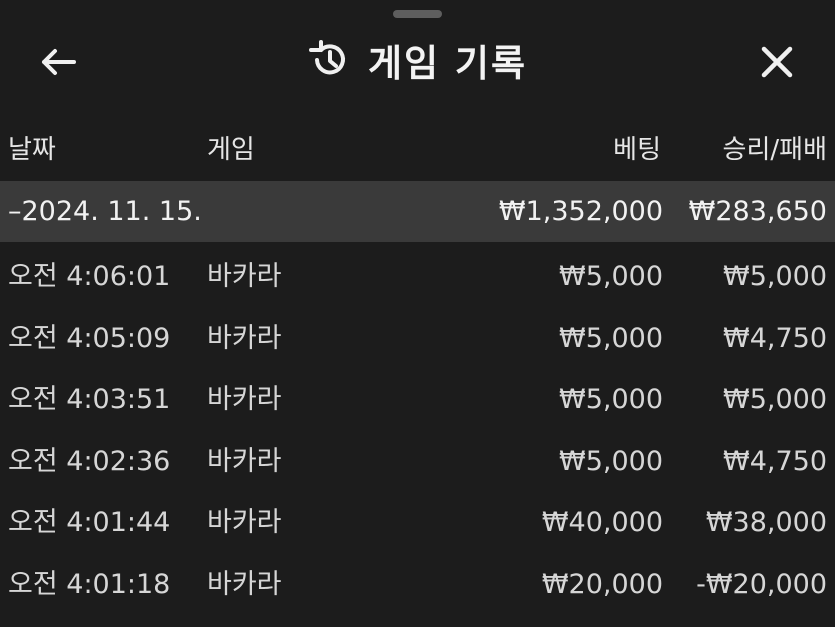 Image resolution: width=835 pixels, height=627 pixels. What do you see at coordinates (766, 522) in the screenshot?
I see `row-result: ₩38,000` at bounding box center [766, 522].